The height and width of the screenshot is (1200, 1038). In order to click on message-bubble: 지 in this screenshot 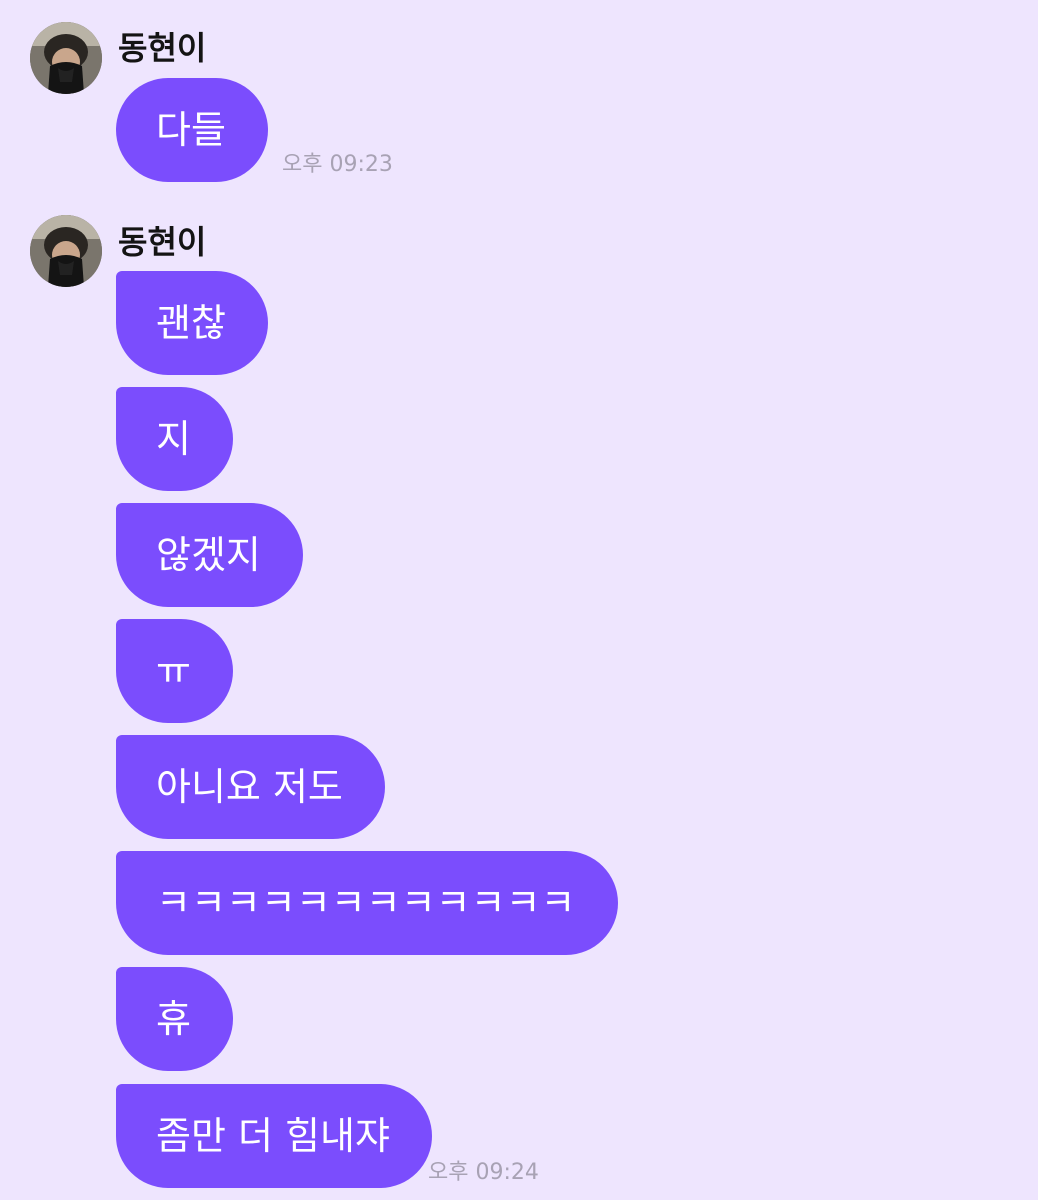, I will do `click(174, 439)`.